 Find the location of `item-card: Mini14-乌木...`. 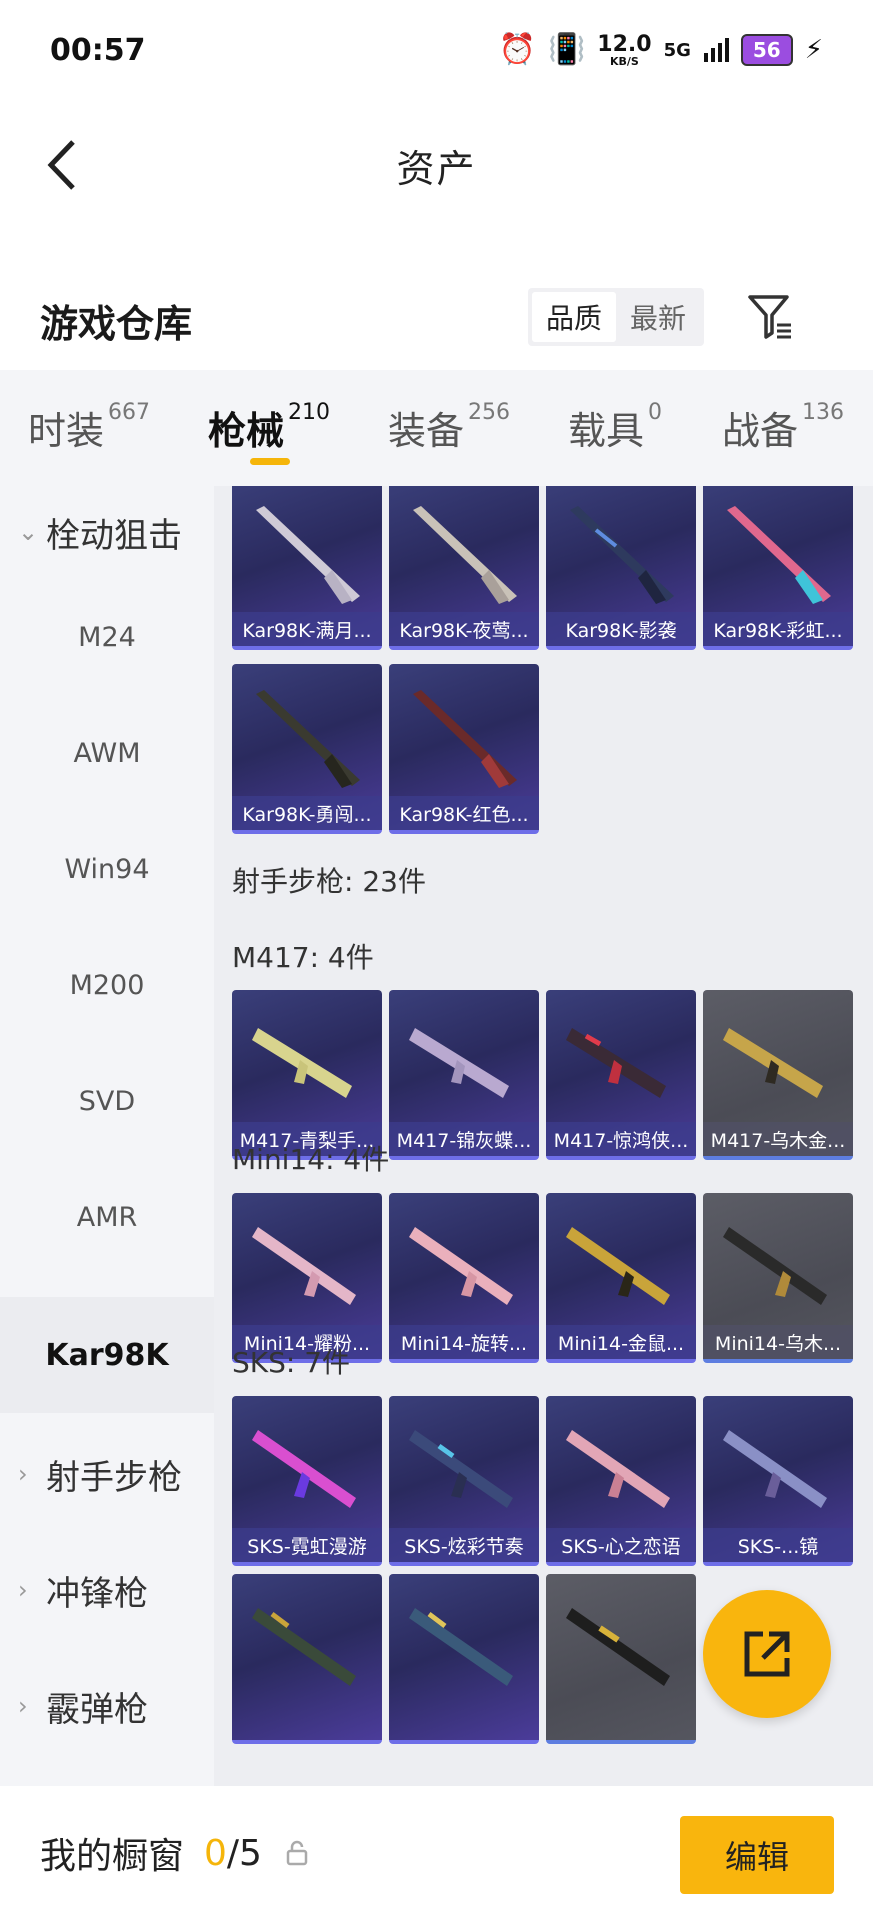

item-card: Mini14-乌木... is located at coordinates (778, 1278).